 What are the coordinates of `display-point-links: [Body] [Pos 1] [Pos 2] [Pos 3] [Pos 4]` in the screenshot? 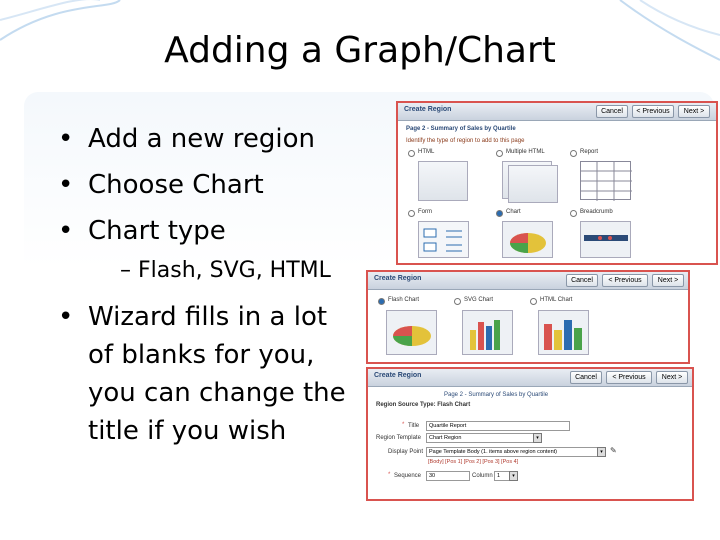 It's located at (473, 462).